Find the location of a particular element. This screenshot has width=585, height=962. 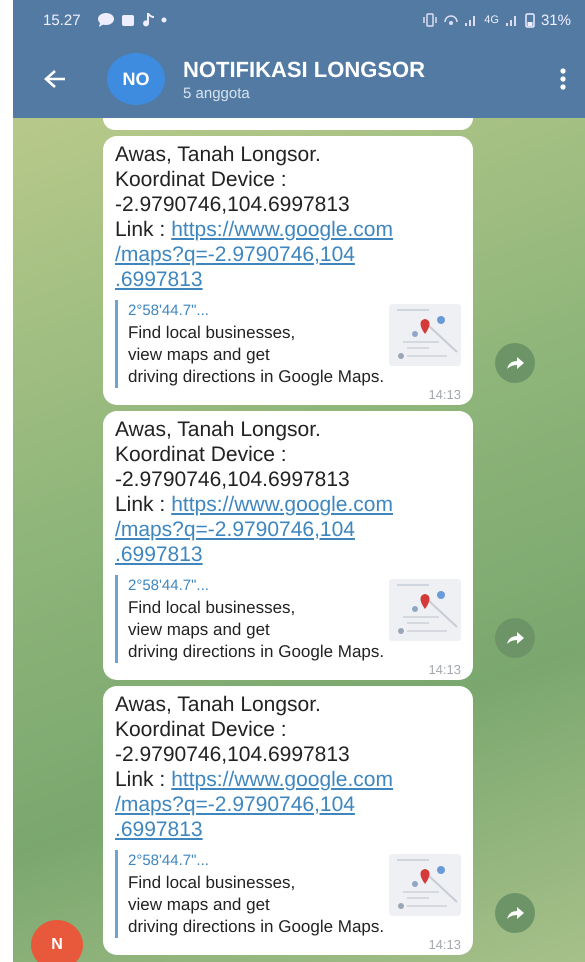

group-avatar: NO is located at coordinates (136, 79).